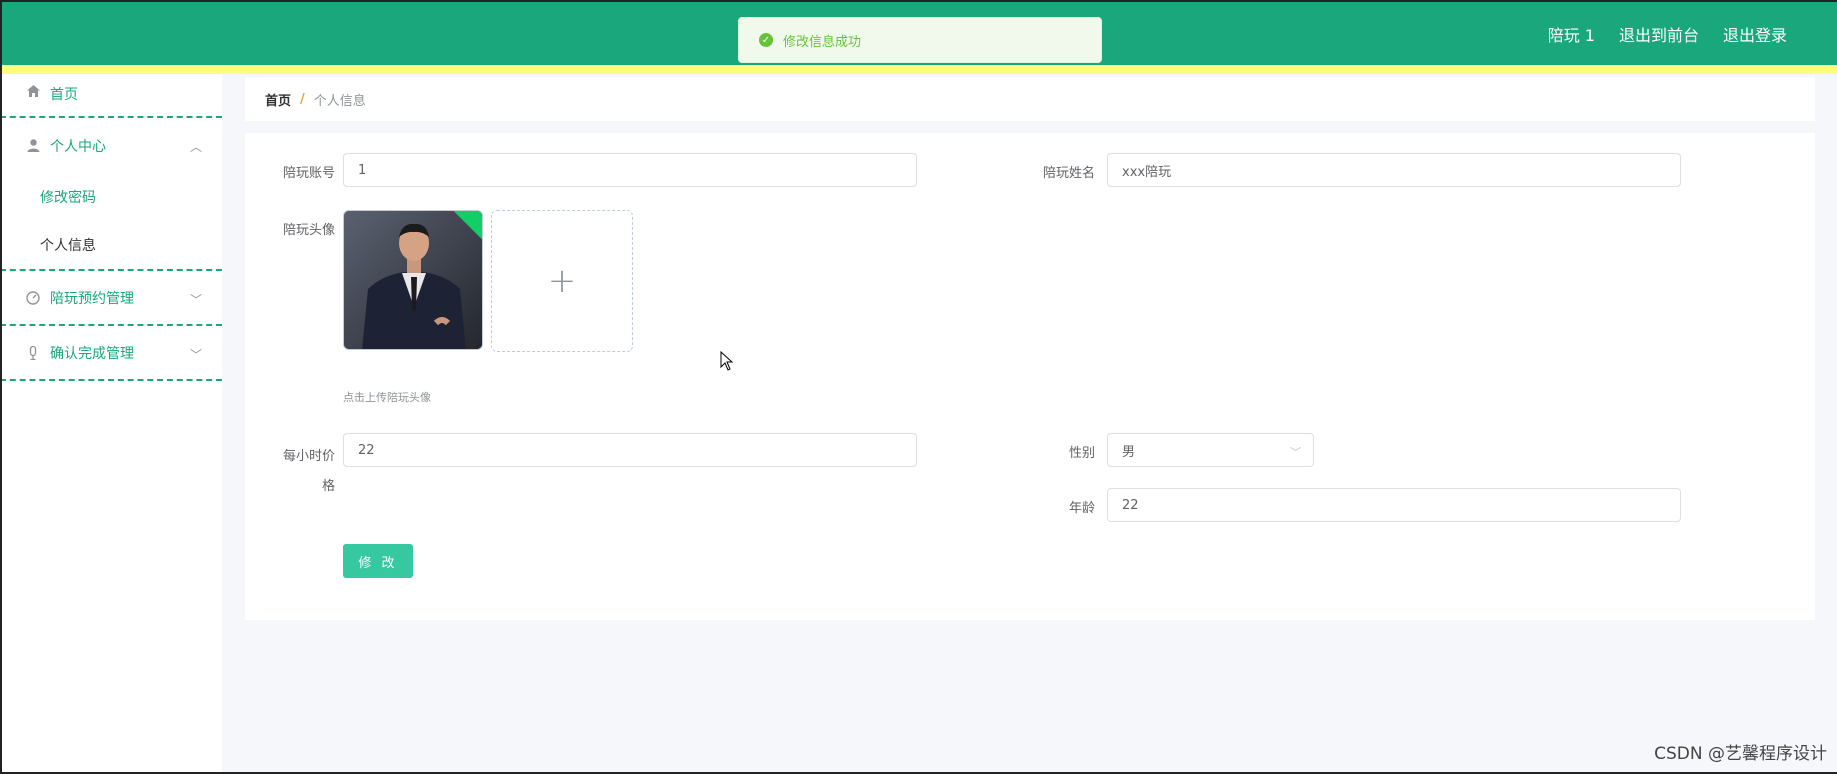 This screenshot has width=1837, height=774. I want to click on sidebar-item-home: 首页, so click(111, 96).